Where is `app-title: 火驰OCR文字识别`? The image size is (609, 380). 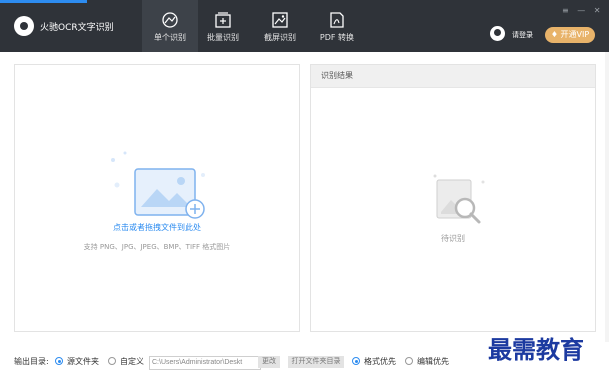 app-title: 火驰OCR文字识别 is located at coordinates (77, 28).